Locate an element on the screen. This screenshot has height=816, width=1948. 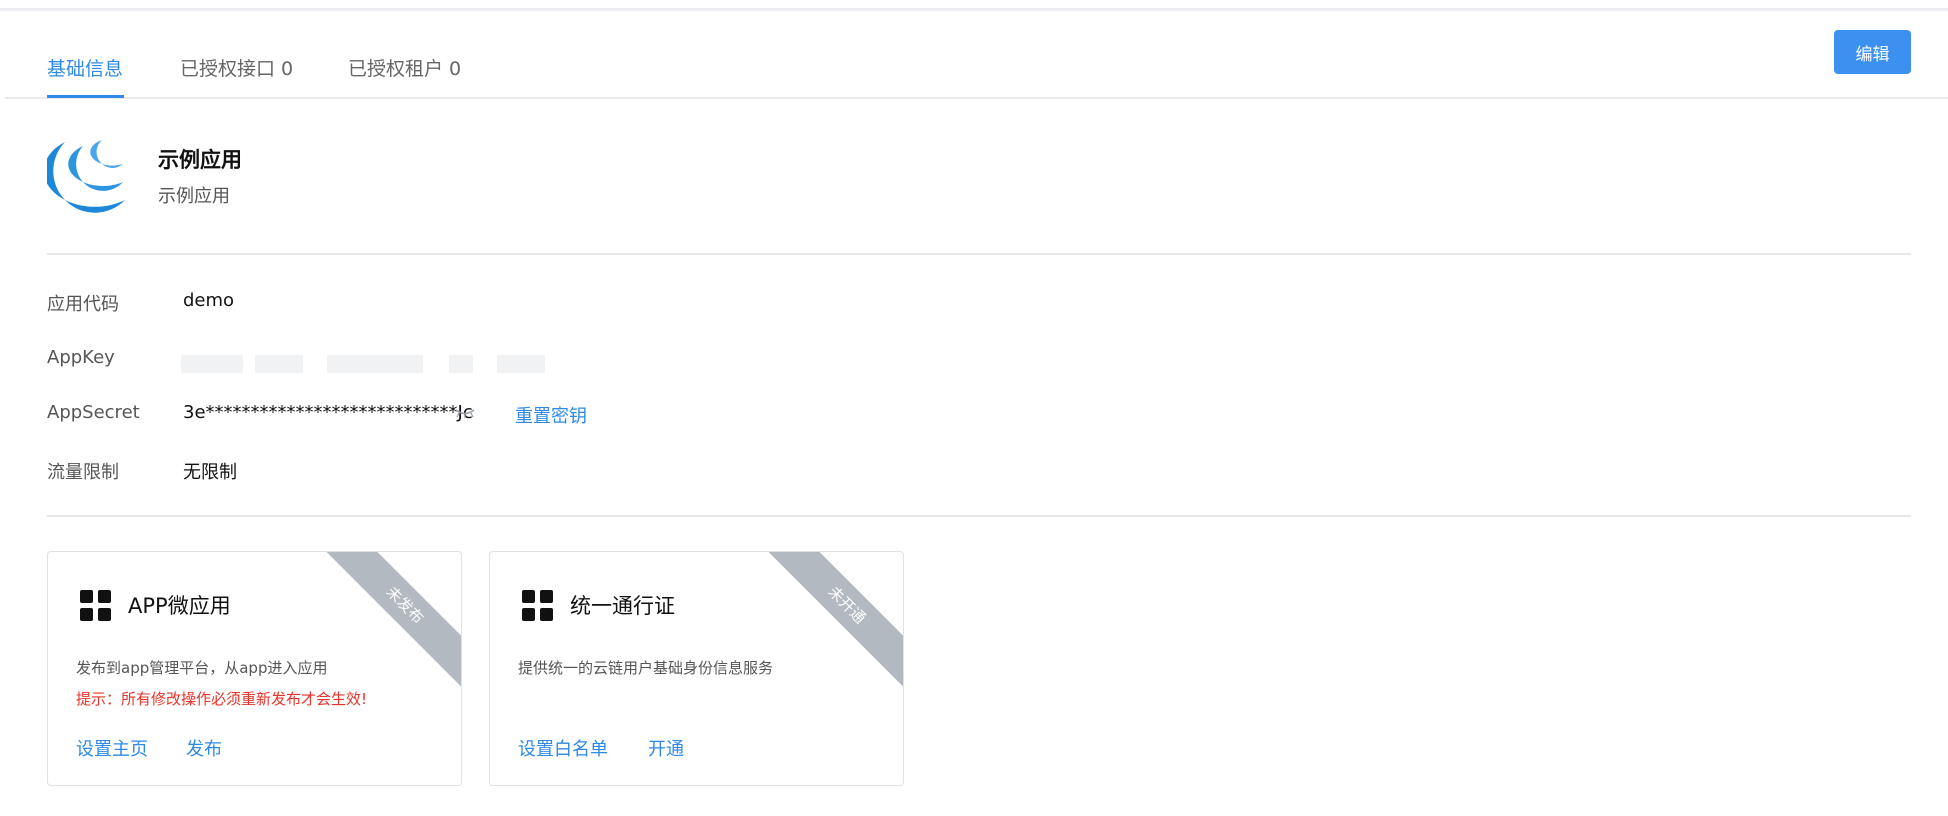
tab-authorized-tenants: 已授权租户 0 is located at coordinates (404, 67).